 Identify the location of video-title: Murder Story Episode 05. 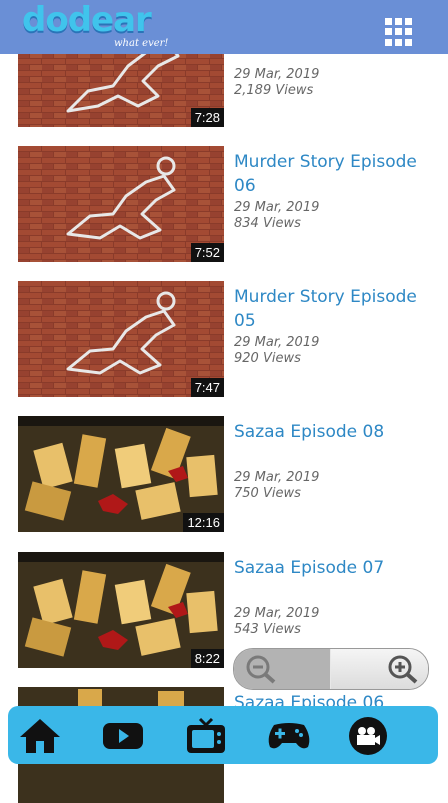
(334, 309).